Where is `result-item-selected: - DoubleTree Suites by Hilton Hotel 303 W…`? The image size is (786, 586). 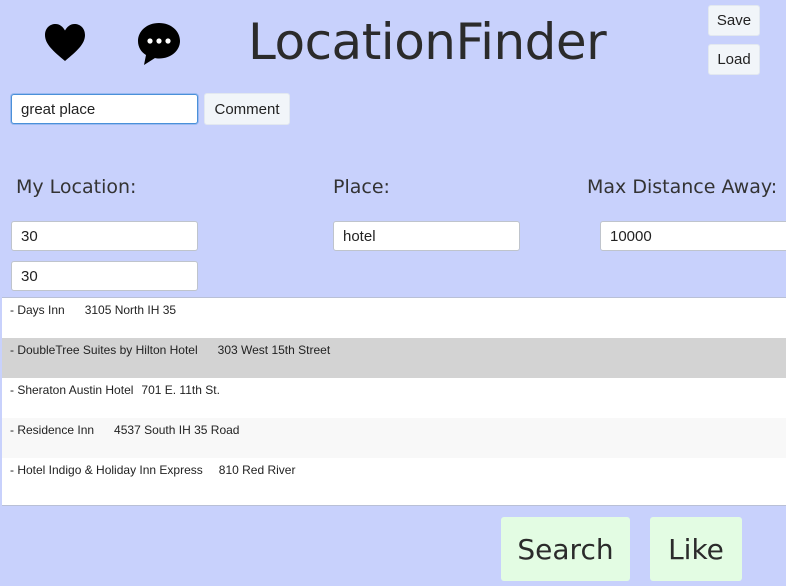 result-item-selected: - DoubleTree Suites by Hilton Hotel 303 W… is located at coordinates (394, 358).